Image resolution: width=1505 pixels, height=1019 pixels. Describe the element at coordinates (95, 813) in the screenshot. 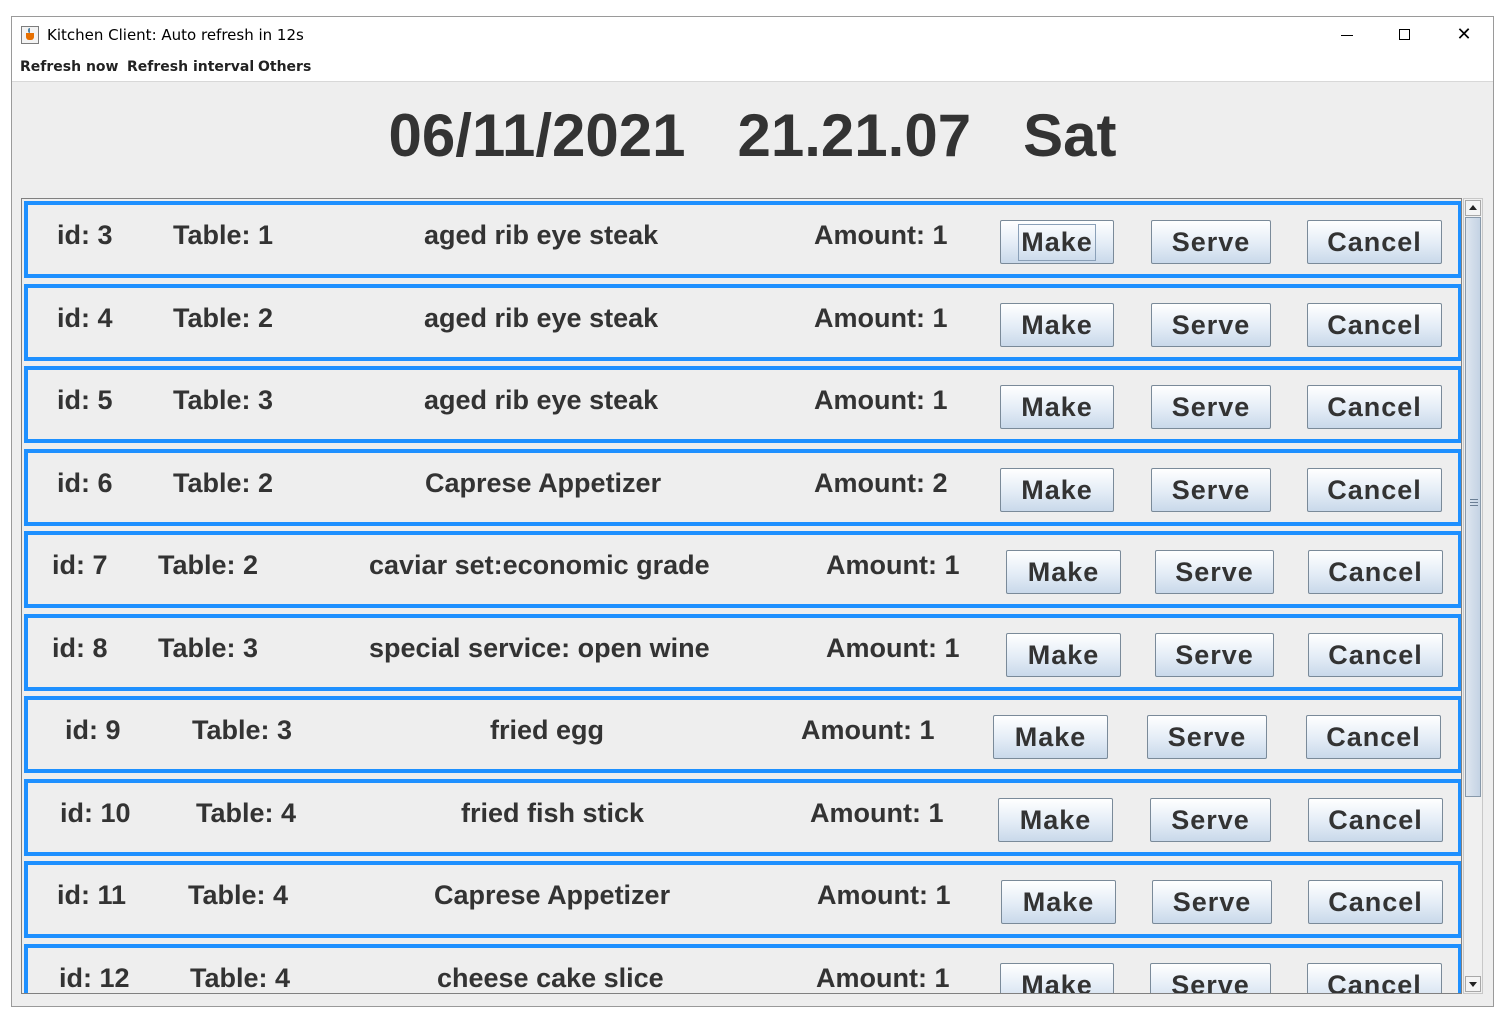

I see `order-id: id: 10` at that location.